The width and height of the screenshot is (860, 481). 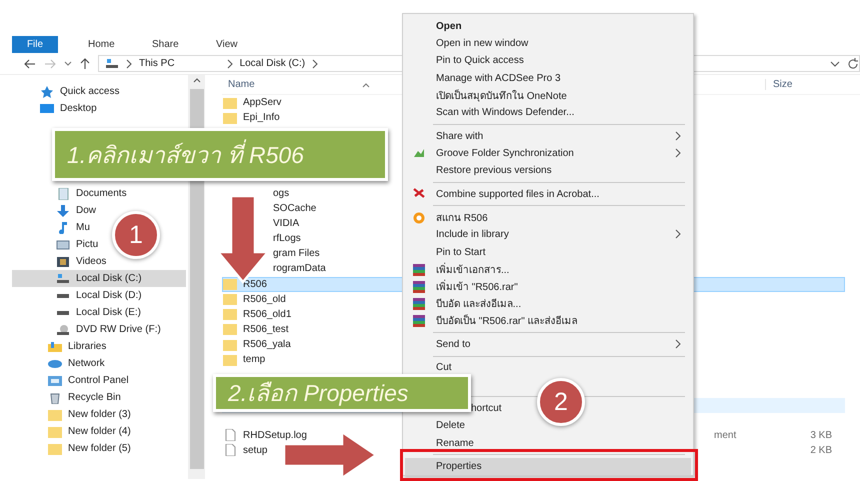 What do you see at coordinates (106, 44) in the screenshot?
I see `ribbon-tab: Home` at bounding box center [106, 44].